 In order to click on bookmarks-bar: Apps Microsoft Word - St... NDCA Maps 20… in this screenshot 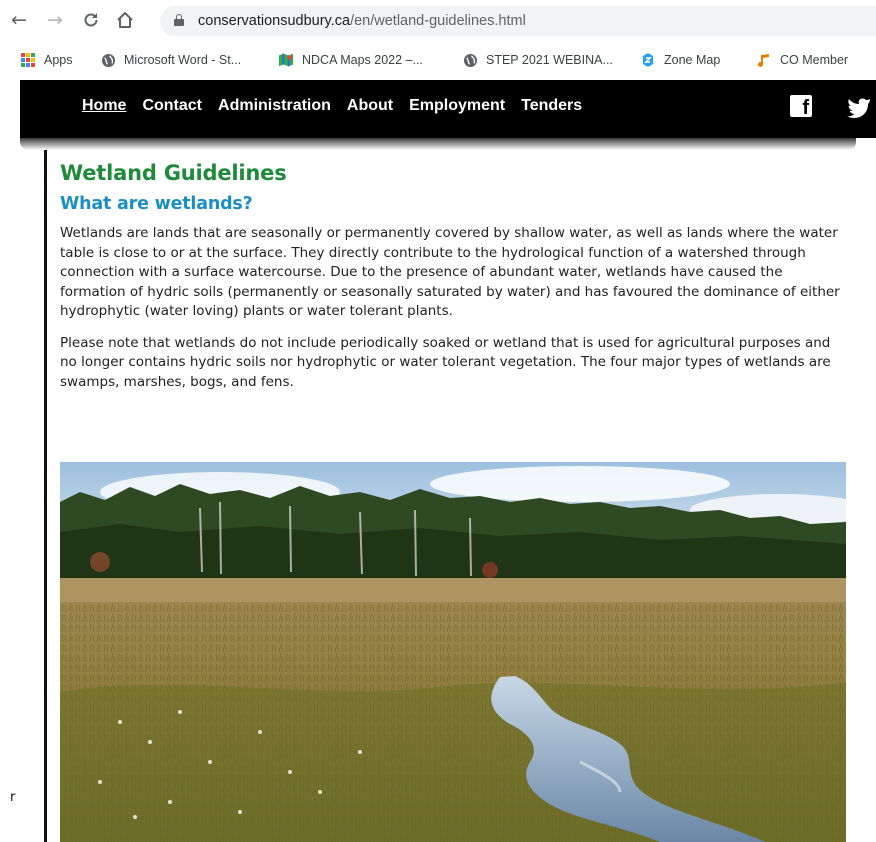, I will do `click(438, 59)`.